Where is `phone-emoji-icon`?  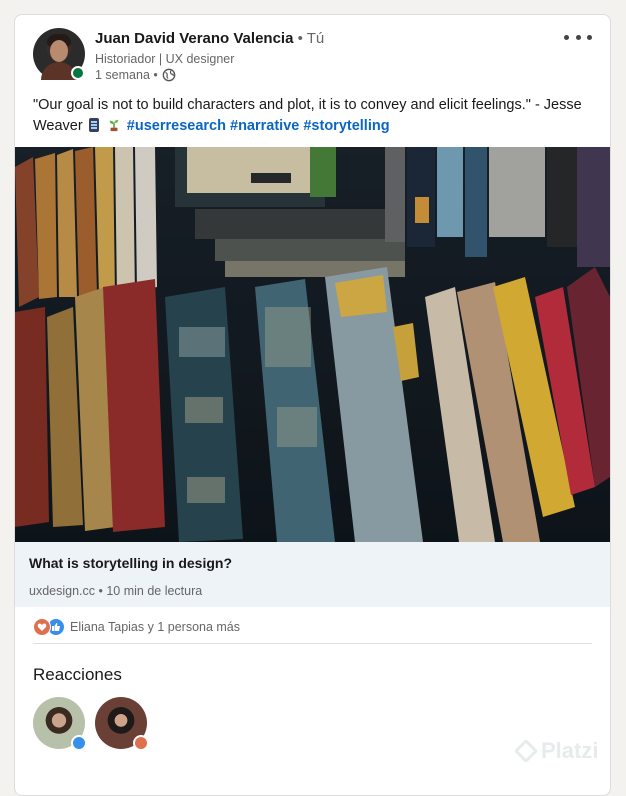 phone-emoji-icon is located at coordinates (93, 125).